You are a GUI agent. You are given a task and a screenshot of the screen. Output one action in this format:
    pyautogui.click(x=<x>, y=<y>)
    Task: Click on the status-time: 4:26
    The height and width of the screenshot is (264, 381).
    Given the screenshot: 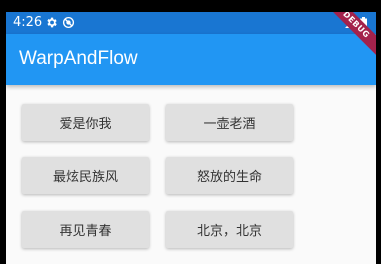 What is the action you would take?
    pyautogui.click(x=28, y=22)
    